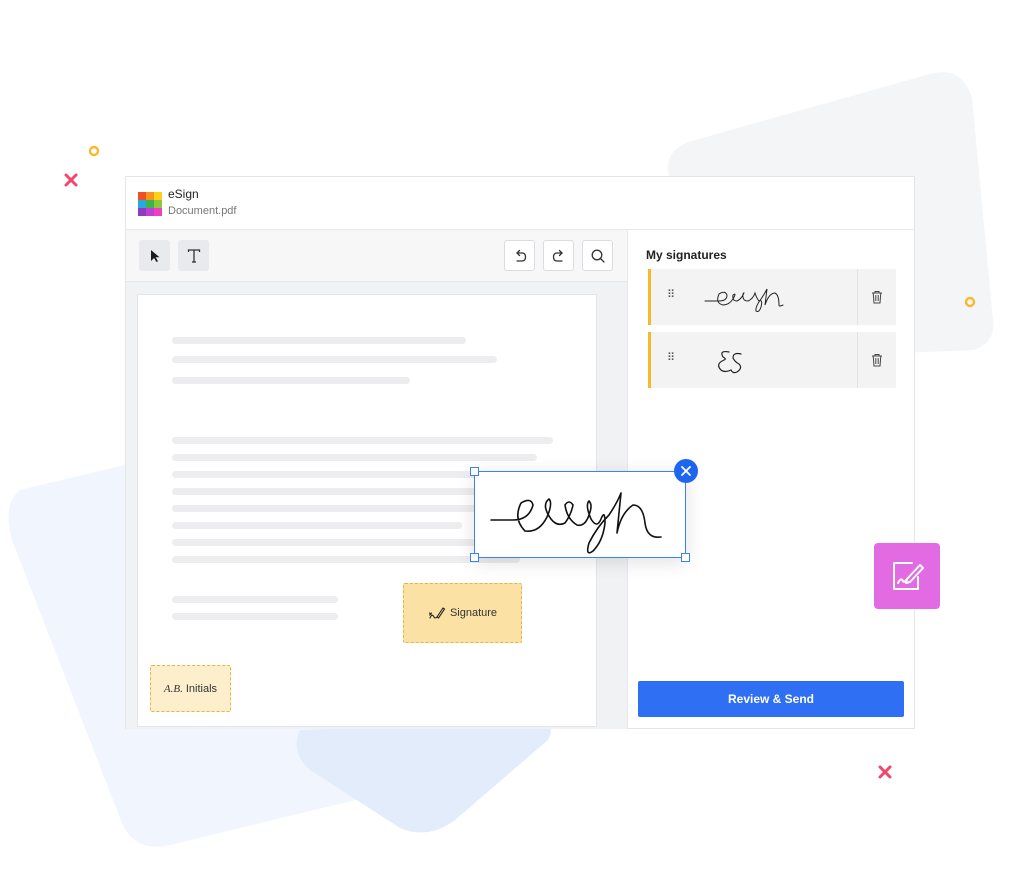 The height and width of the screenshot is (888, 1024). I want to click on undo-button, so click(519, 255).